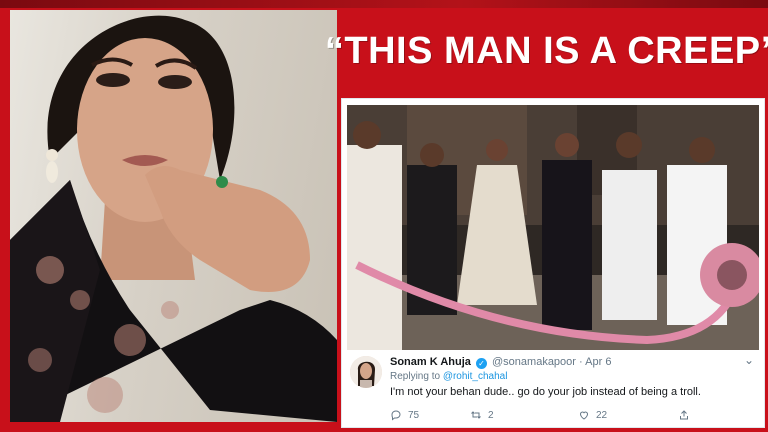 The image size is (768, 432). What do you see at coordinates (415, 376) in the screenshot?
I see `replying-to-label: Replying to` at bounding box center [415, 376].